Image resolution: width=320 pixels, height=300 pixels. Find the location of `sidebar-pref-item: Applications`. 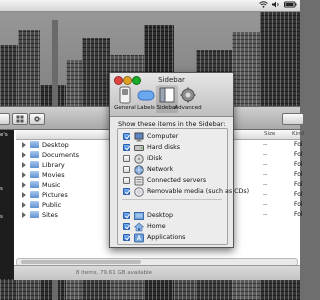

sidebar-pref-item: Applications is located at coordinates (174, 238).